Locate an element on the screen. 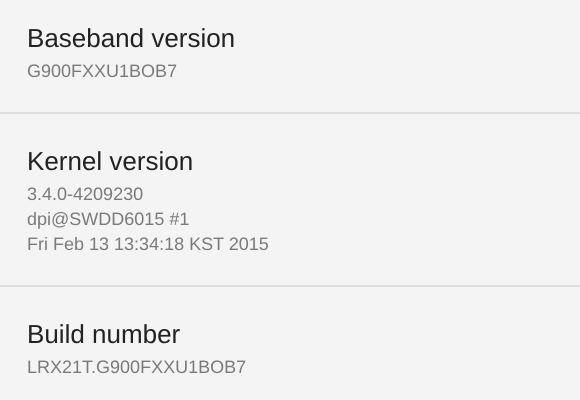 The height and width of the screenshot is (400, 580). setting-value: 3.4.0-4209230 is located at coordinates (85, 194).